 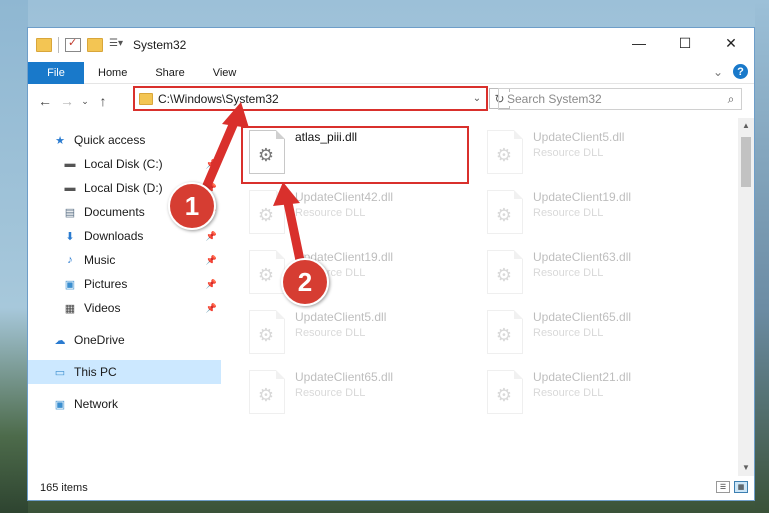 I want to click on arrow-2-head, so click(x=286, y=194).